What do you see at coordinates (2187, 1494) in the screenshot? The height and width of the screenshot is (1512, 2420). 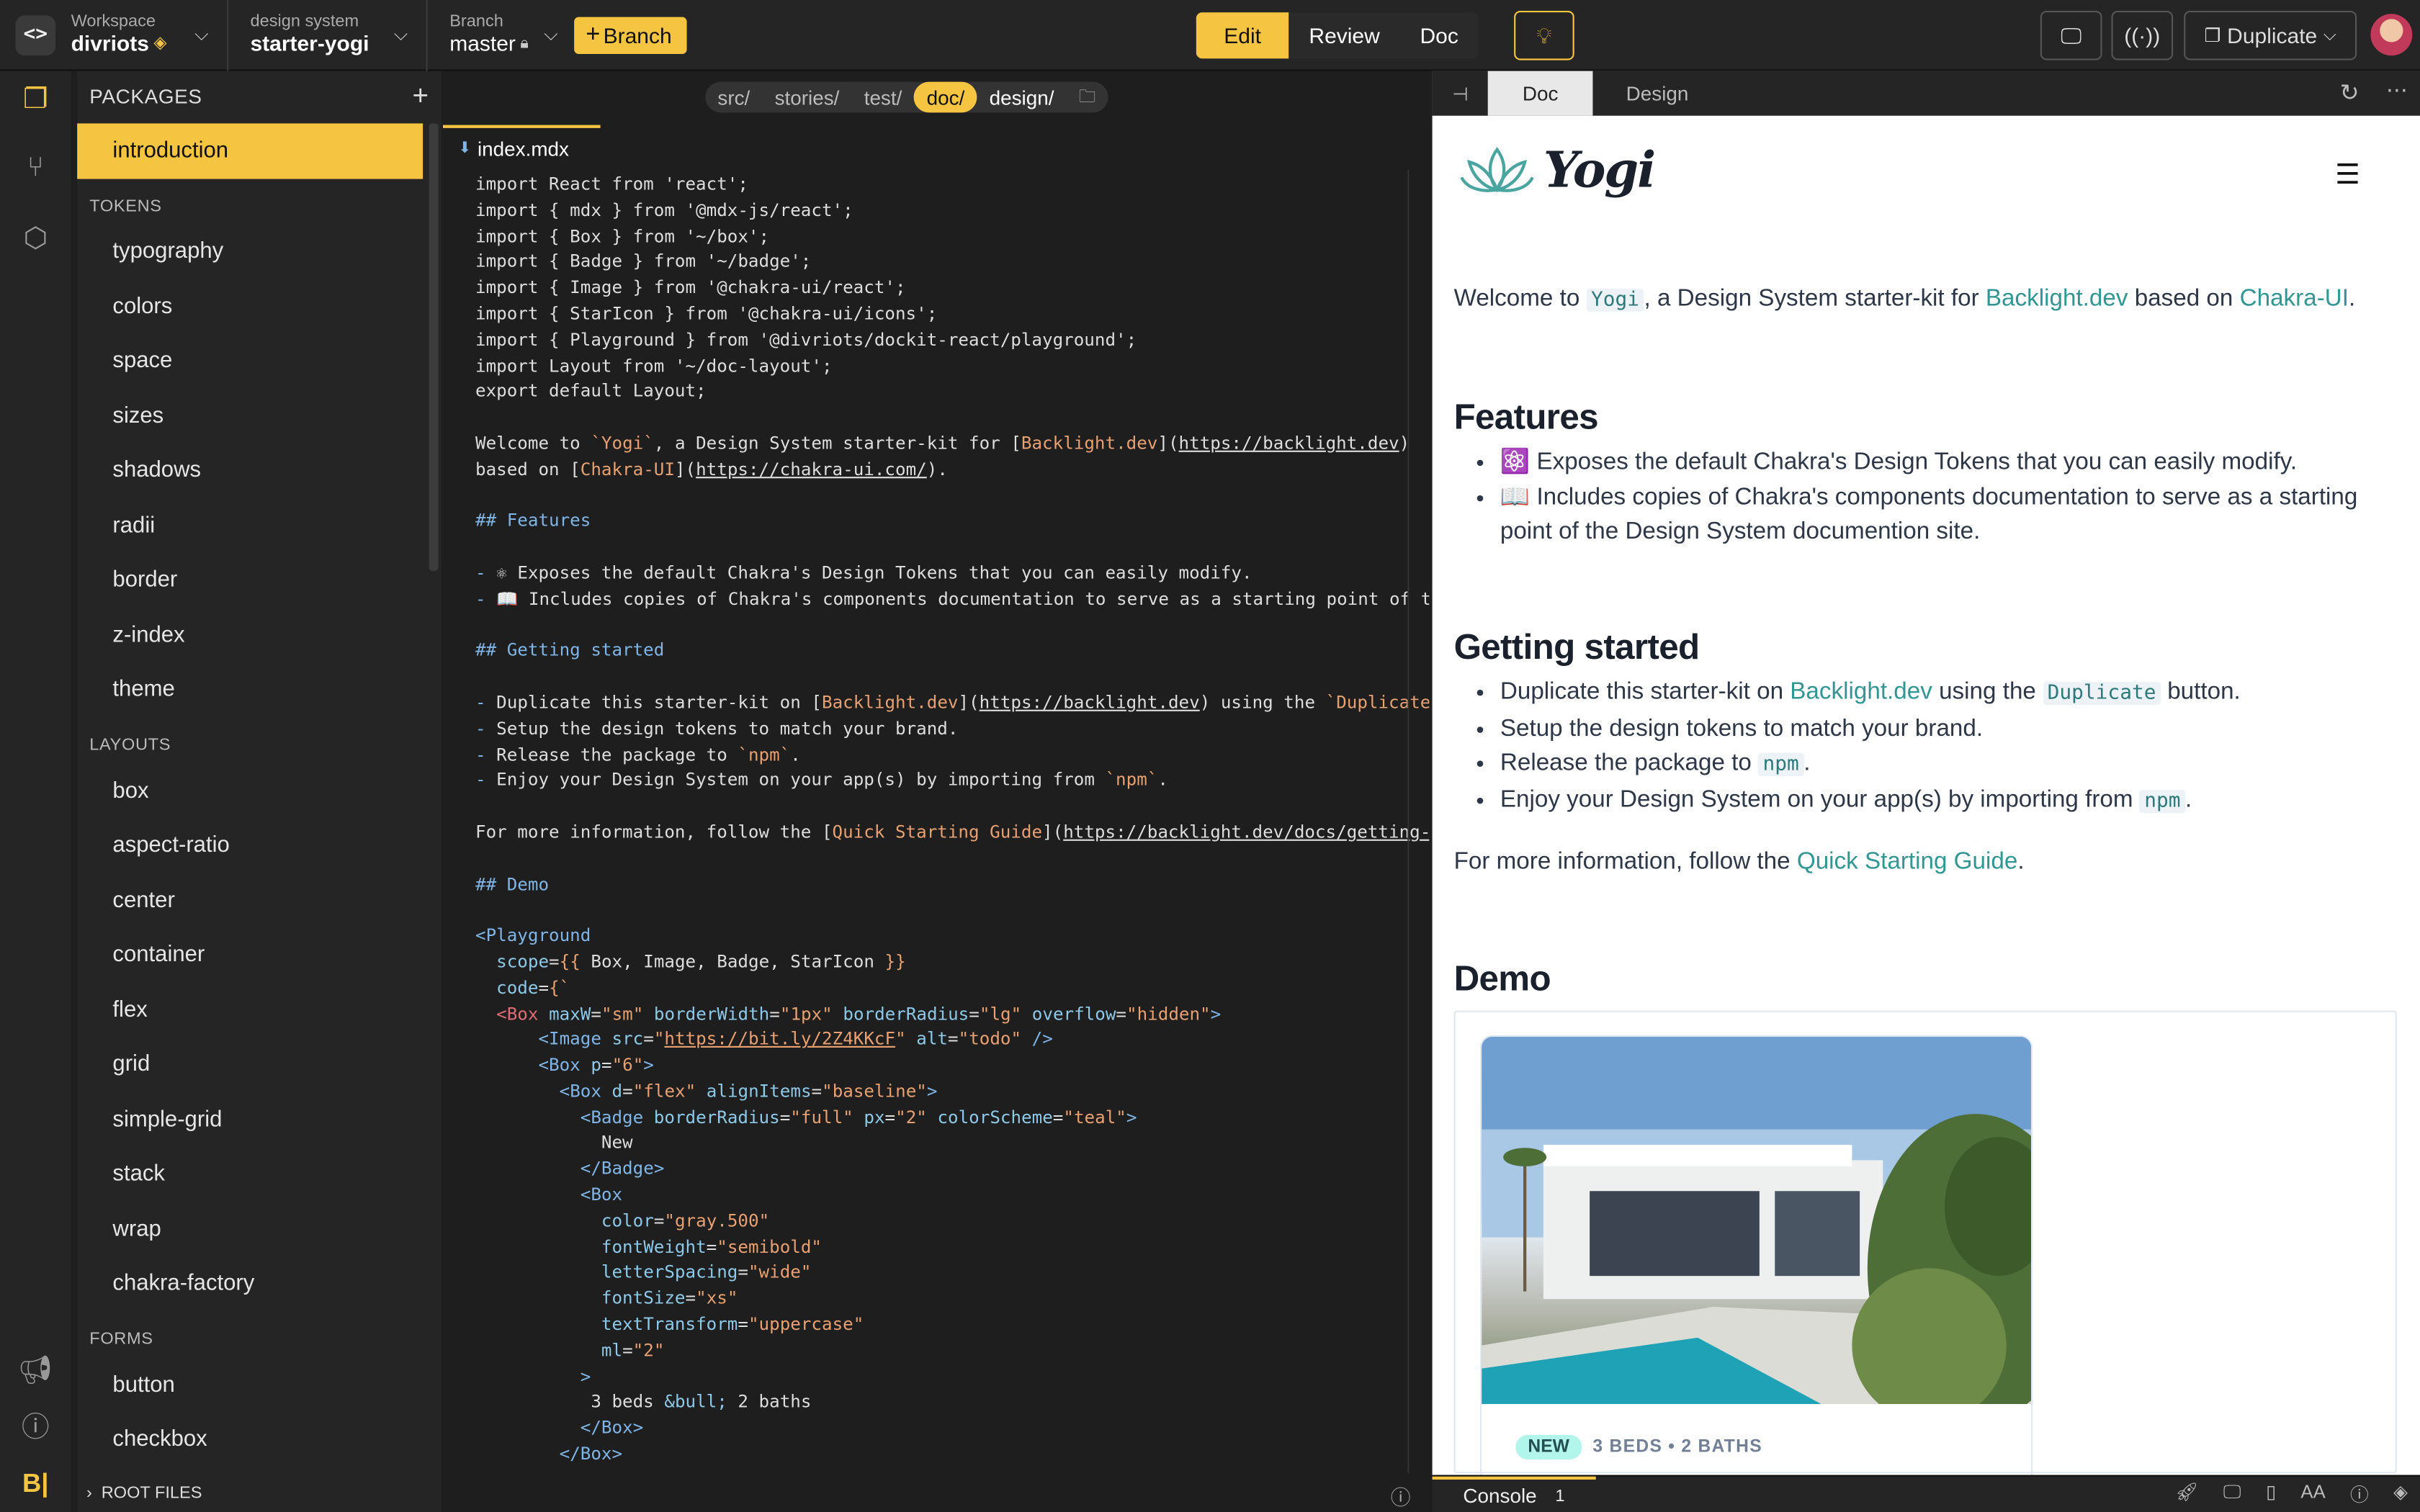 I see `rocket-icon: 🚀︎` at bounding box center [2187, 1494].